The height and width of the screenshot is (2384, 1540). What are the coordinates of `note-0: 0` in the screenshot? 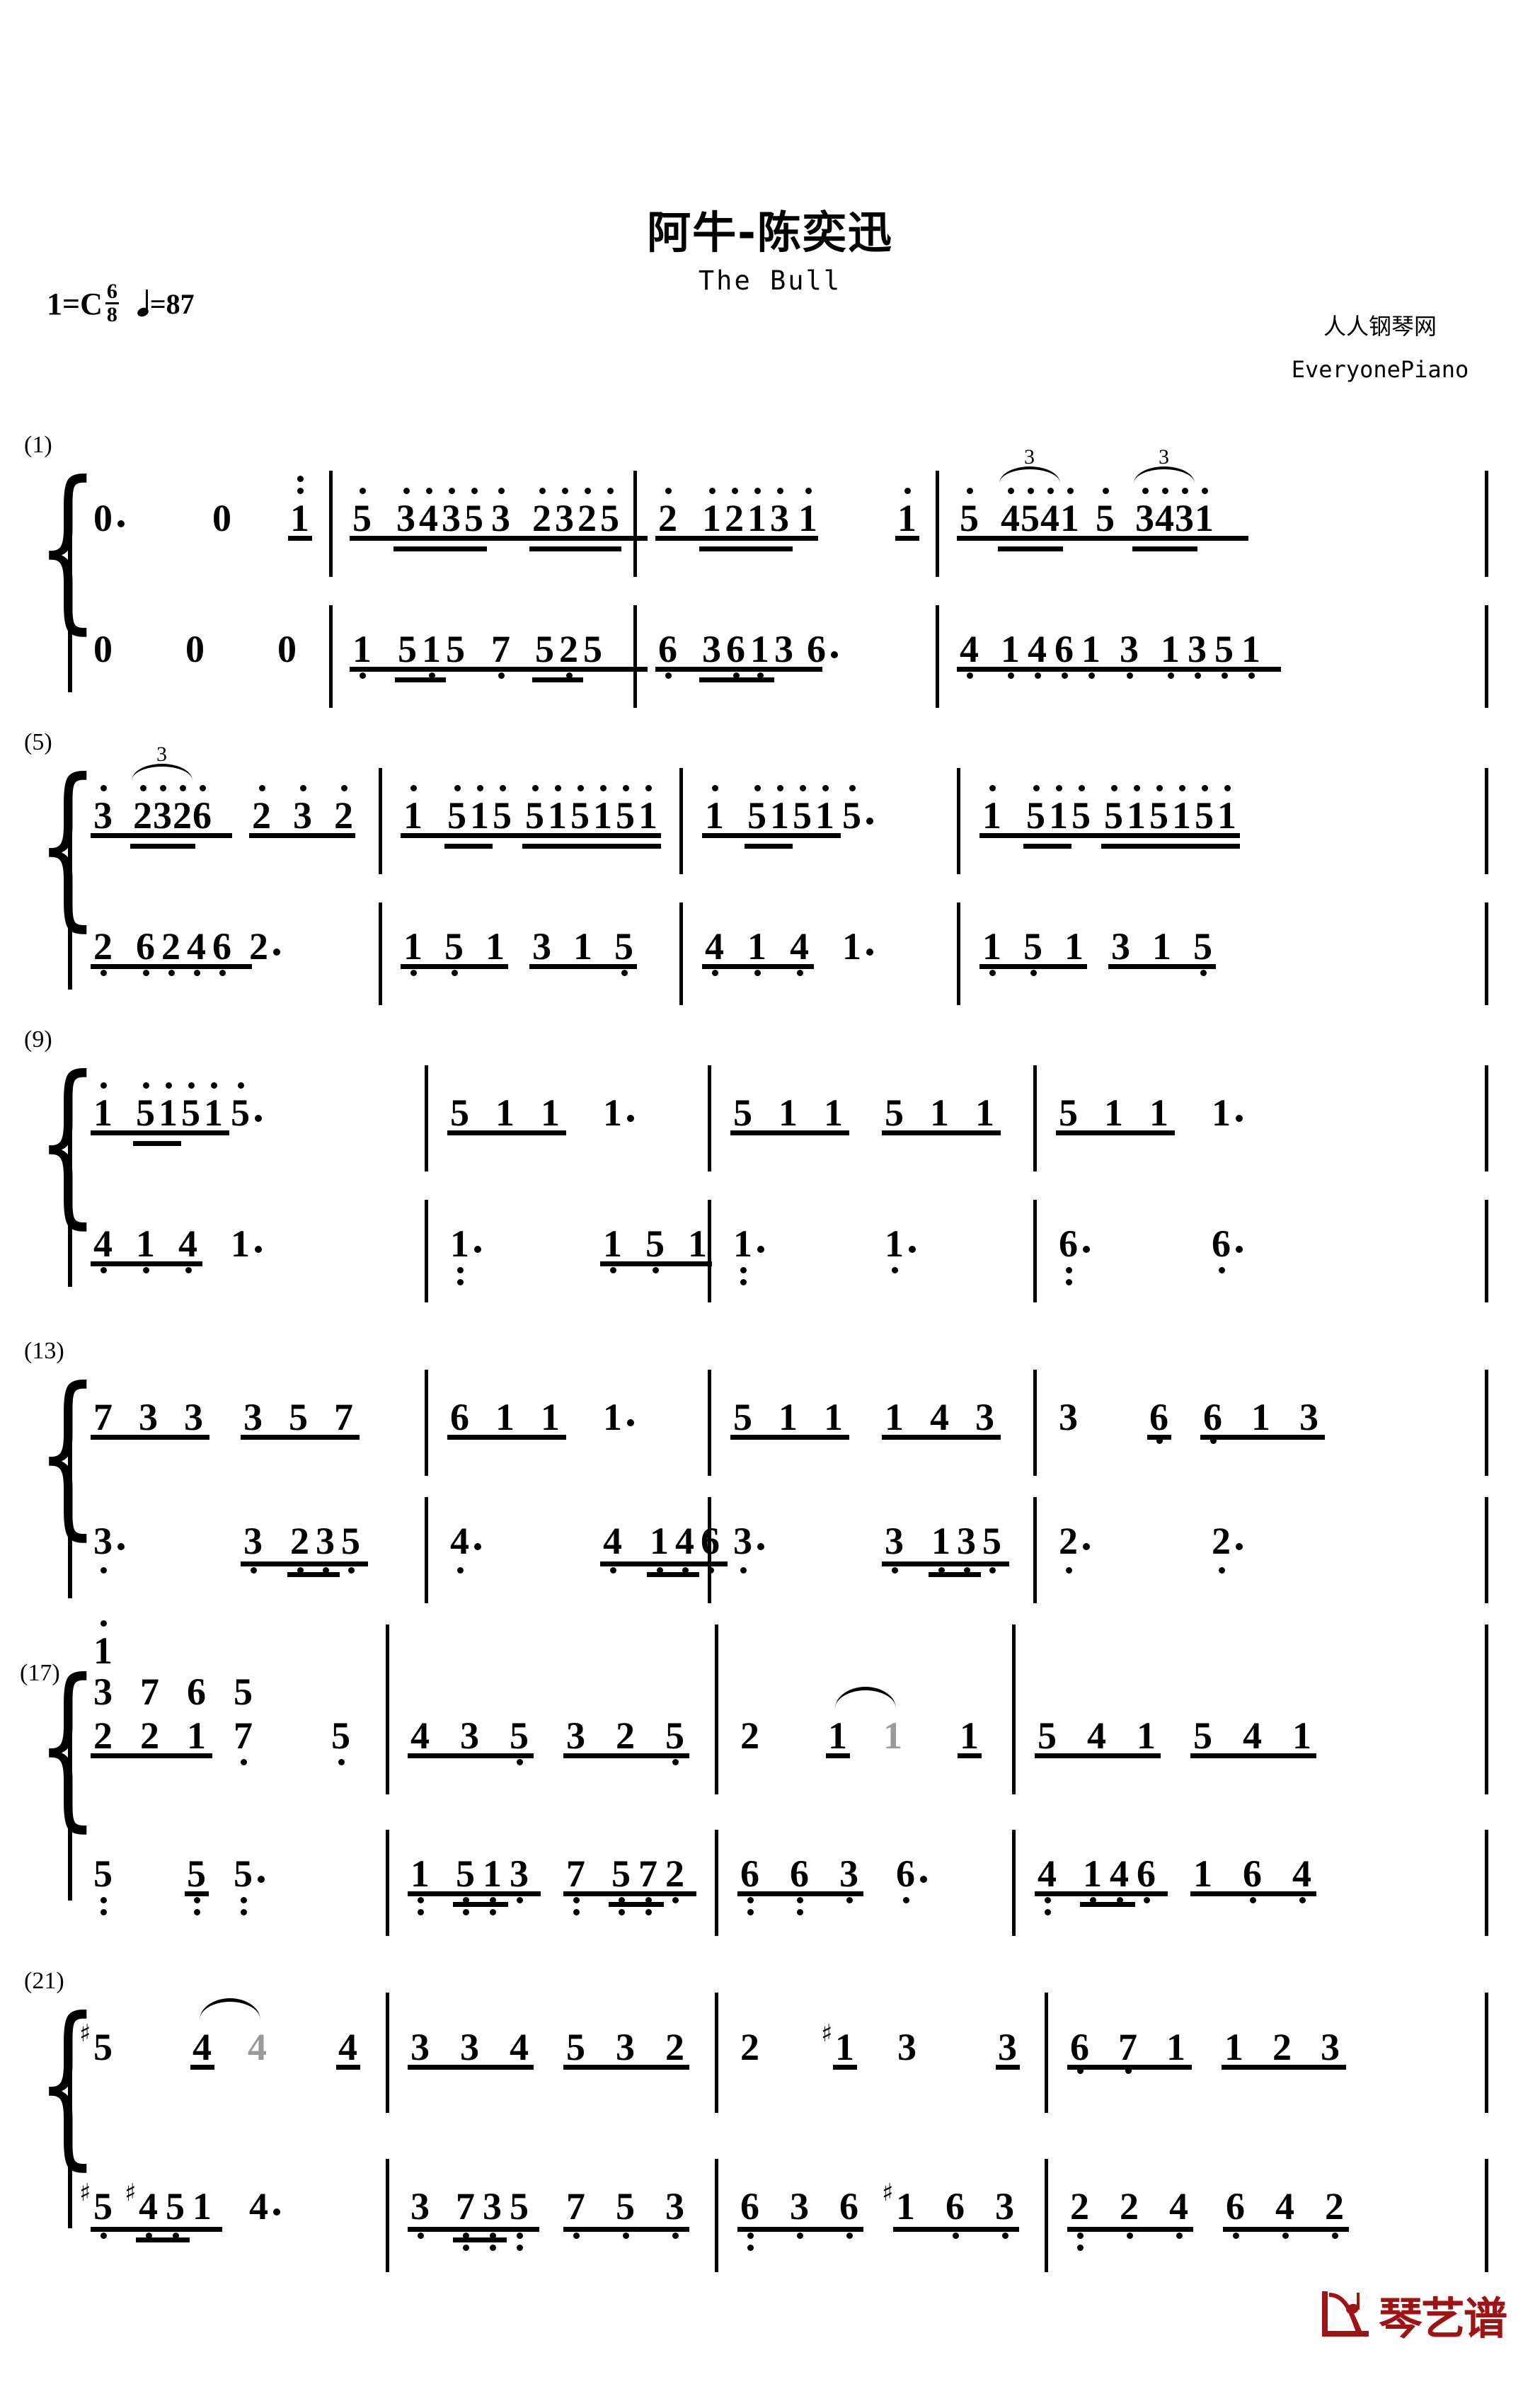 It's located at (221, 518).